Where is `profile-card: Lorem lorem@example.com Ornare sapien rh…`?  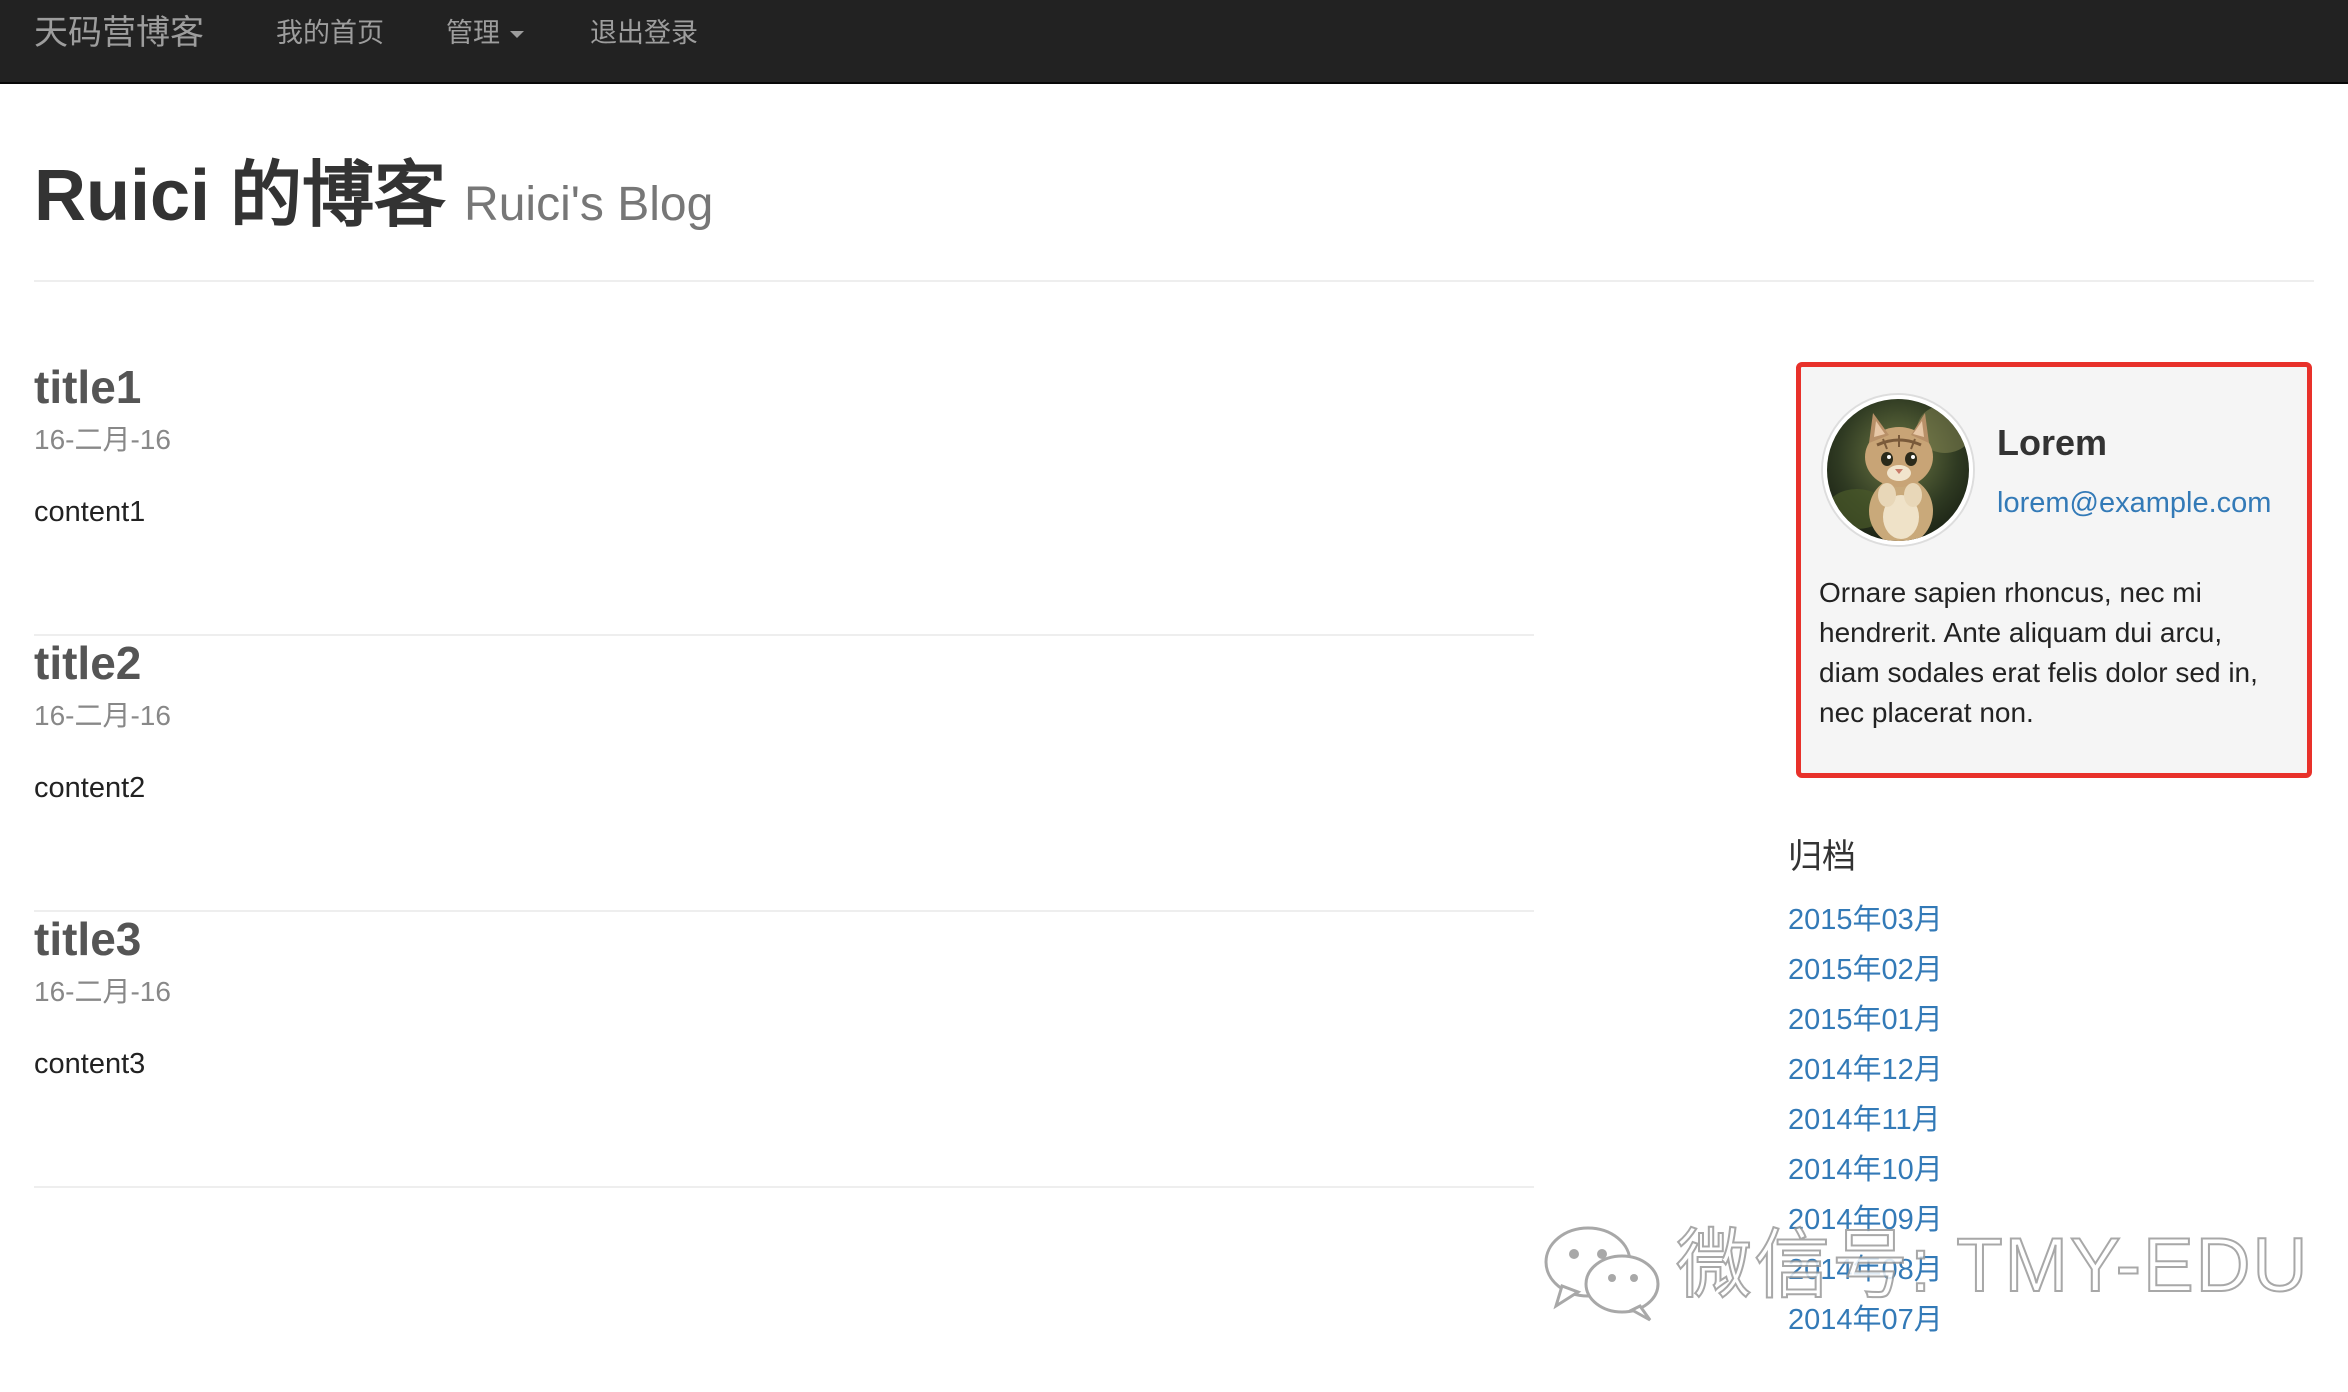 profile-card: Lorem lorem@example.com Ornare sapien rh… is located at coordinates (2054, 570).